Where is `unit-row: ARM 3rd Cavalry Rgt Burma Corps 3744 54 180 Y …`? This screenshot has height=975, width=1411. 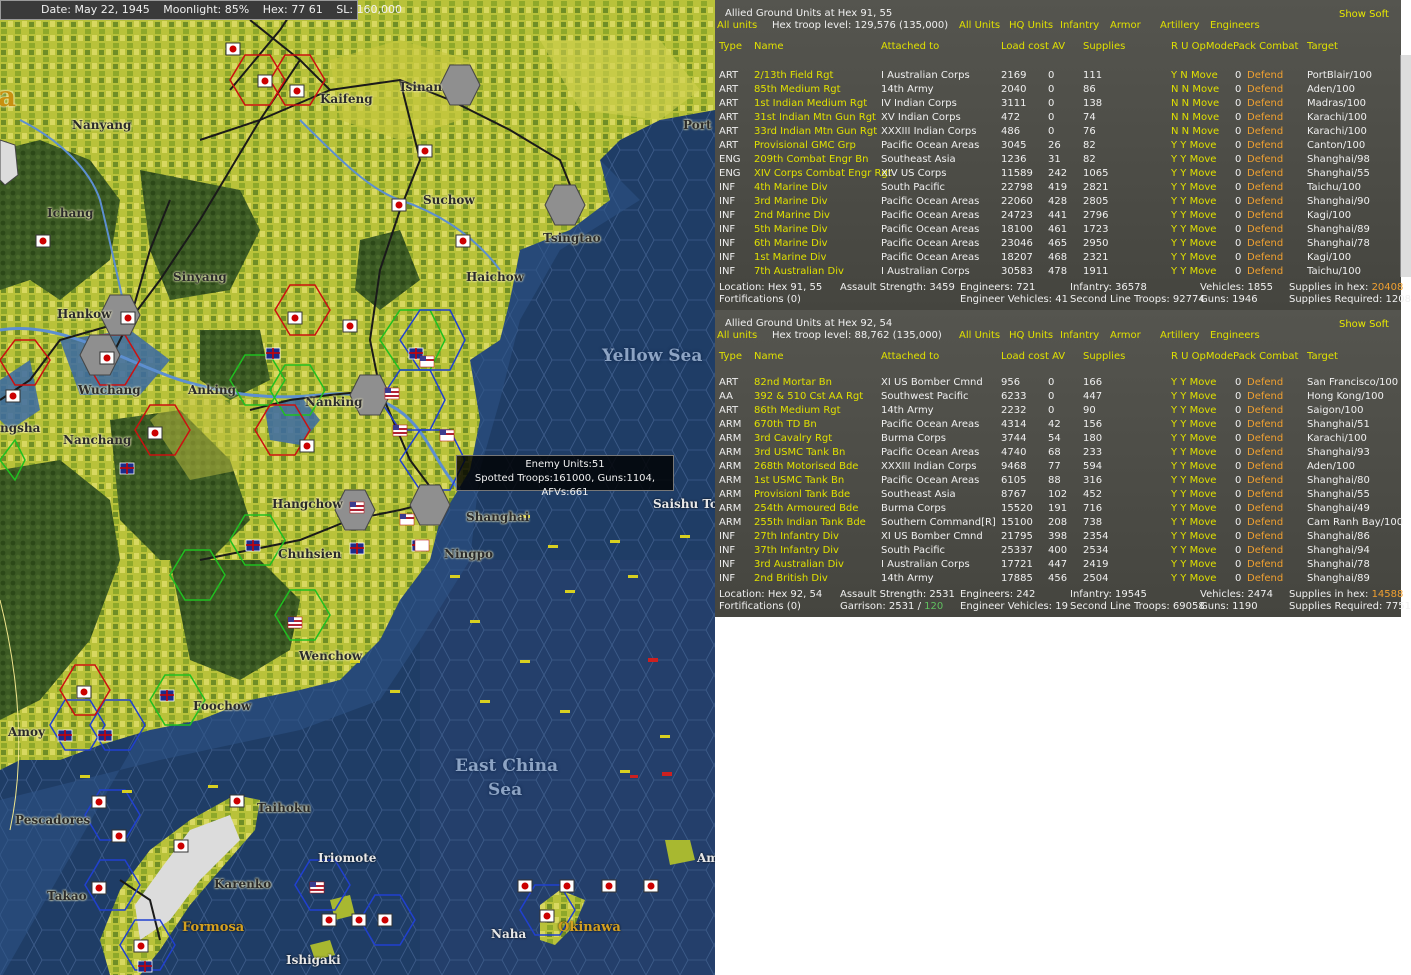
unit-row: ARM 3rd Cavalry Rgt Burma Corps 3744 54 180 Y … is located at coordinates (1058, 440).